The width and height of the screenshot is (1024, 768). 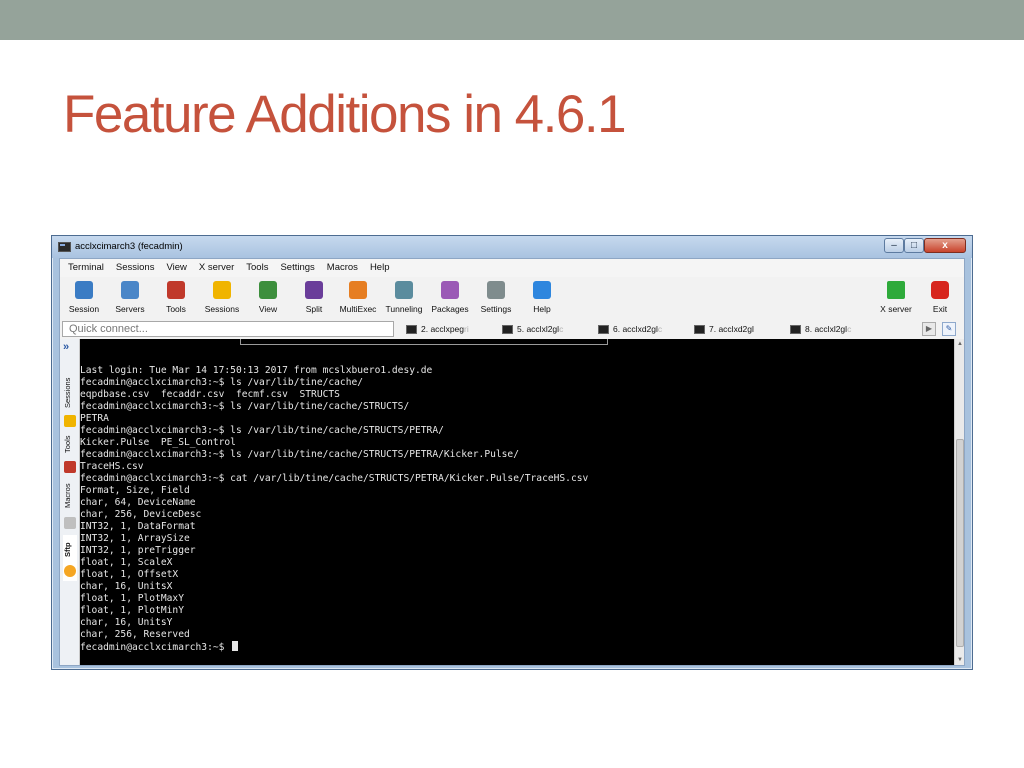 What do you see at coordinates (70, 421) in the screenshot?
I see `star-icon` at bounding box center [70, 421].